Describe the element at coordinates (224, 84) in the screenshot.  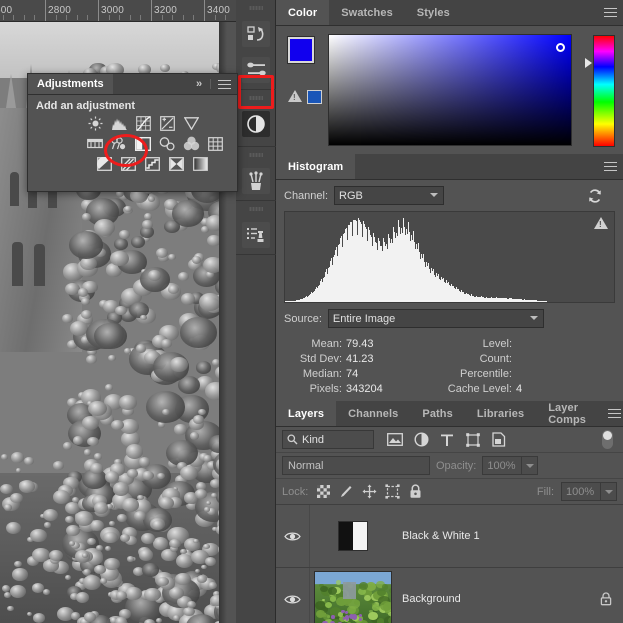
I see `adjustments-panel-menu-icon` at that location.